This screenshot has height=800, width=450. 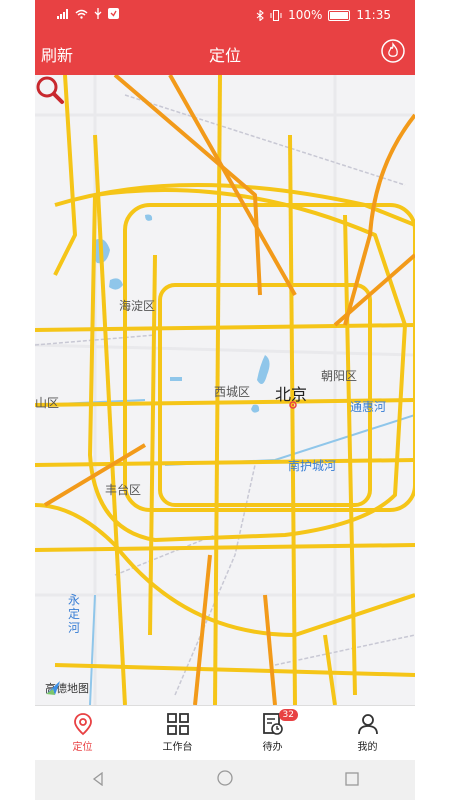 What do you see at coordinates (123, 490) in the screenshot?
I see `map-label-fengtai: 丰台区` at bounding box center [123, 490].